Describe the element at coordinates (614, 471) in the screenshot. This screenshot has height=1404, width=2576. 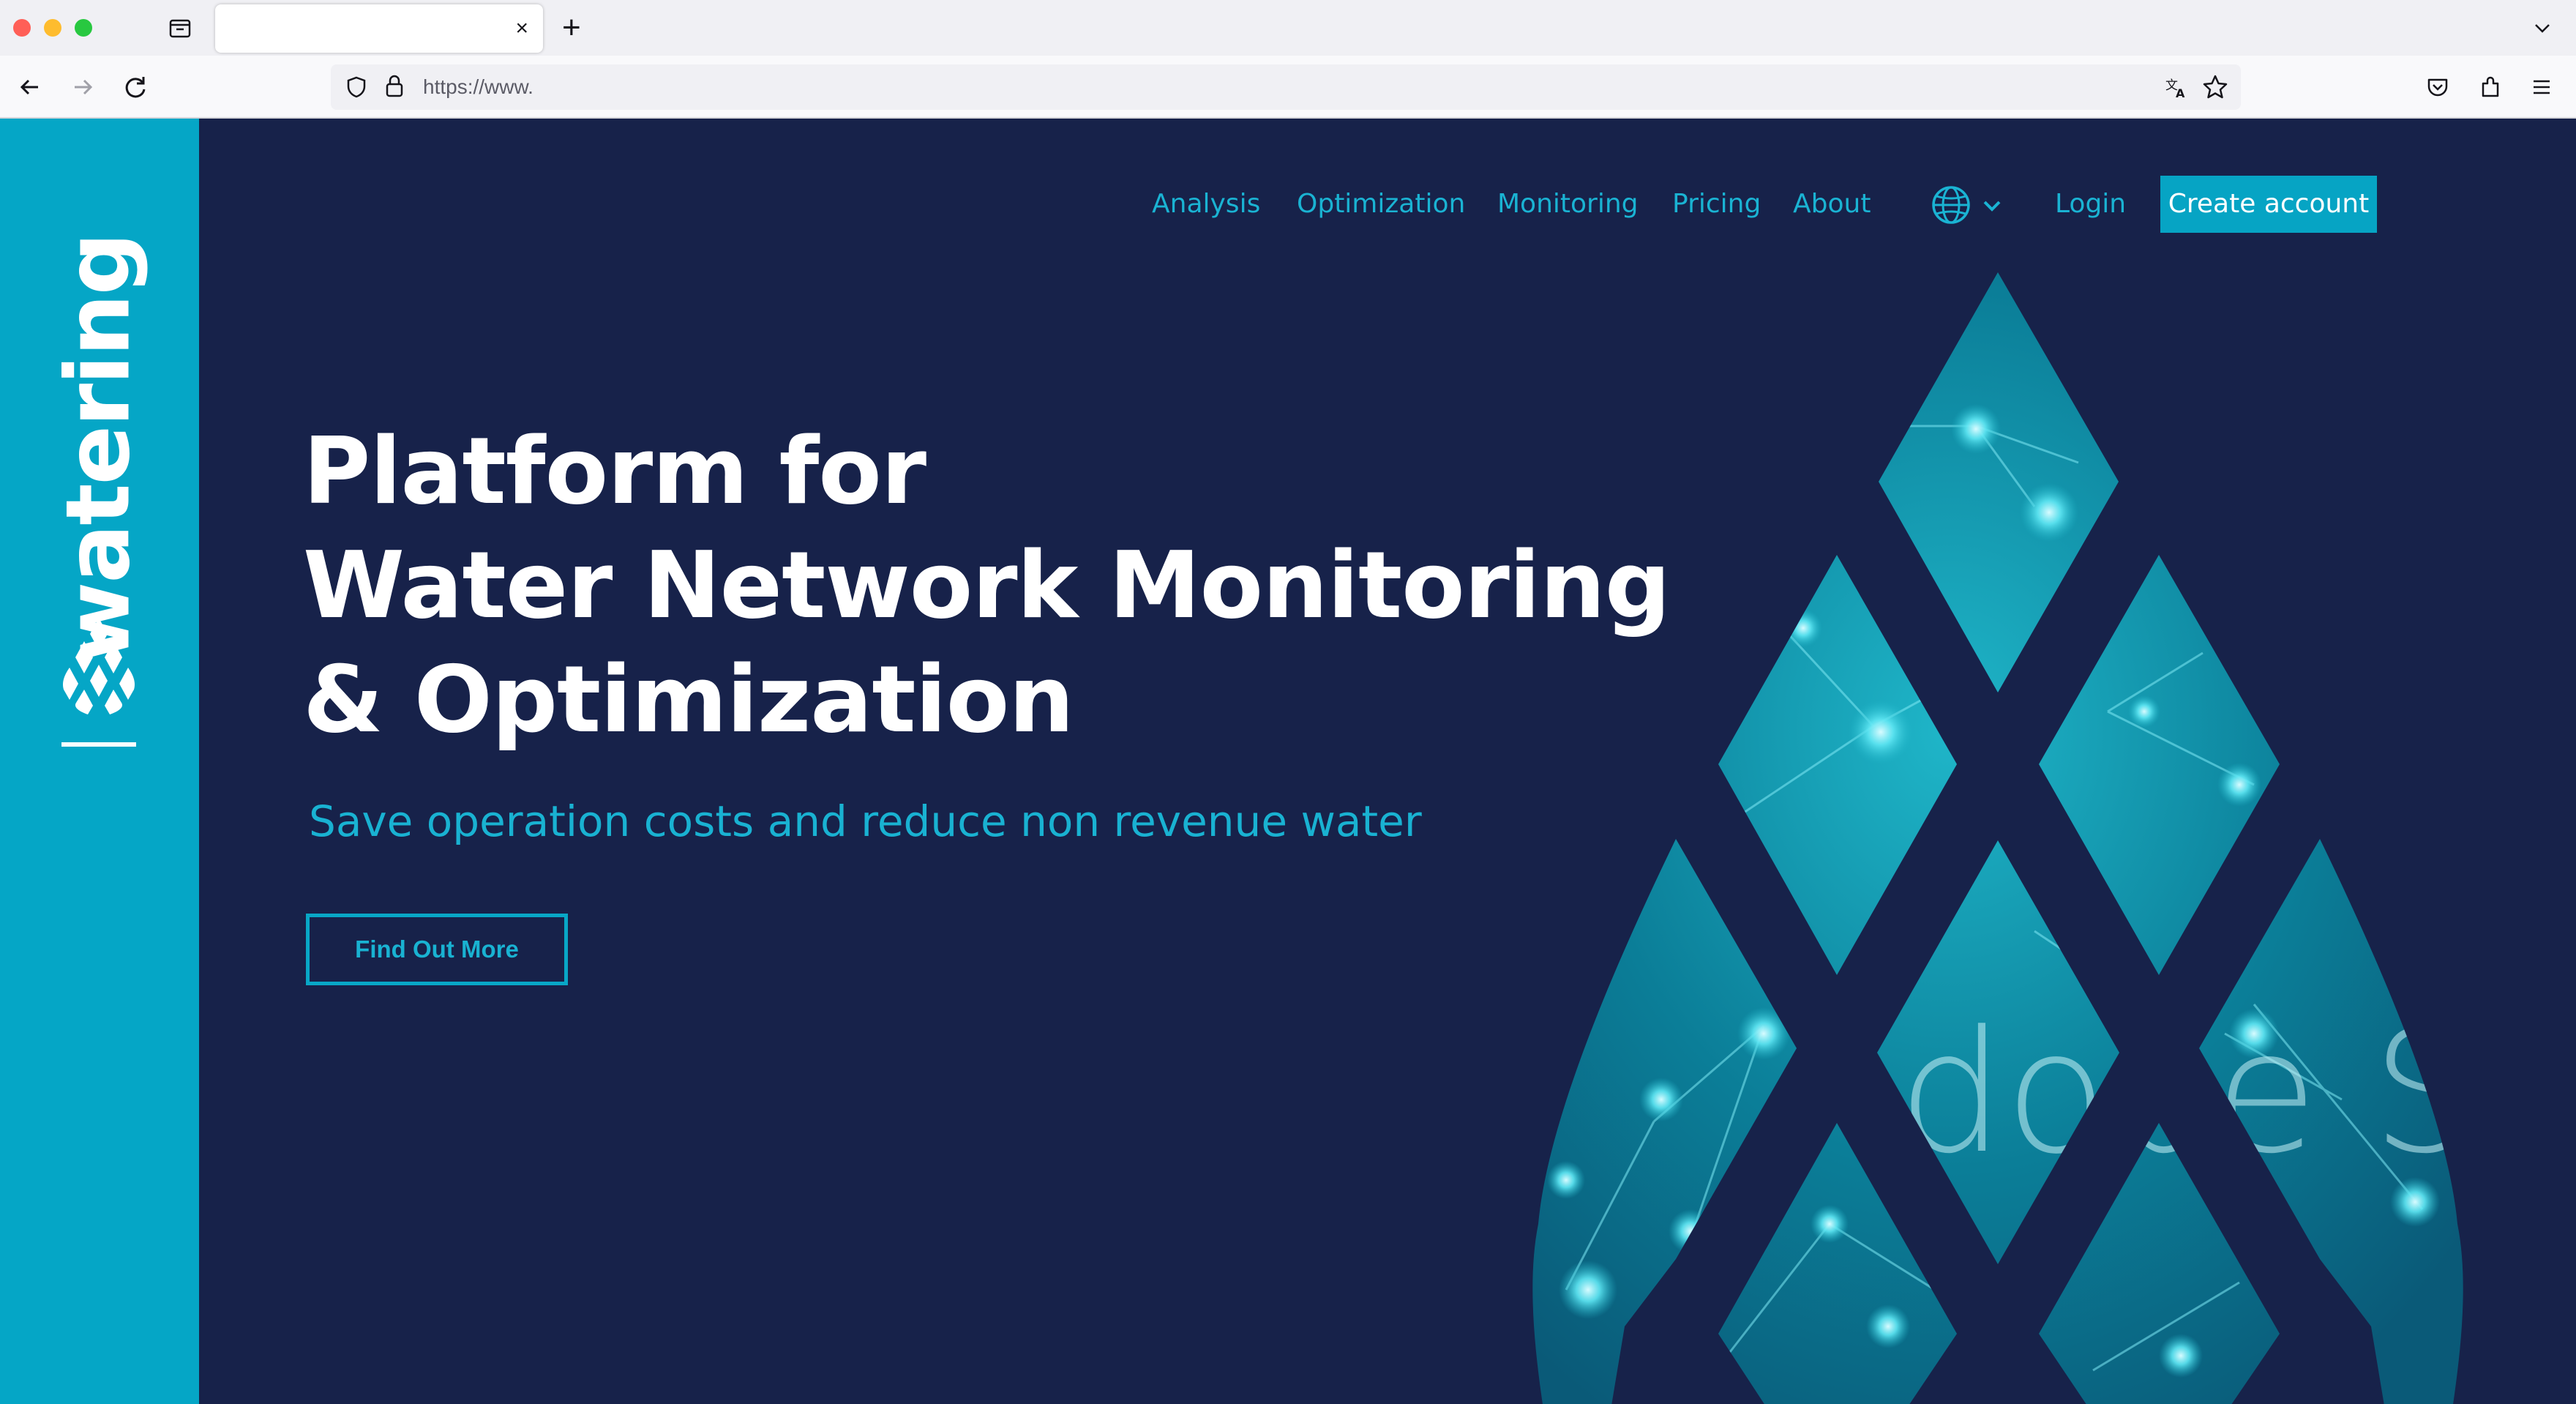
I see `hero-title-line-1: Platform for` at that location.